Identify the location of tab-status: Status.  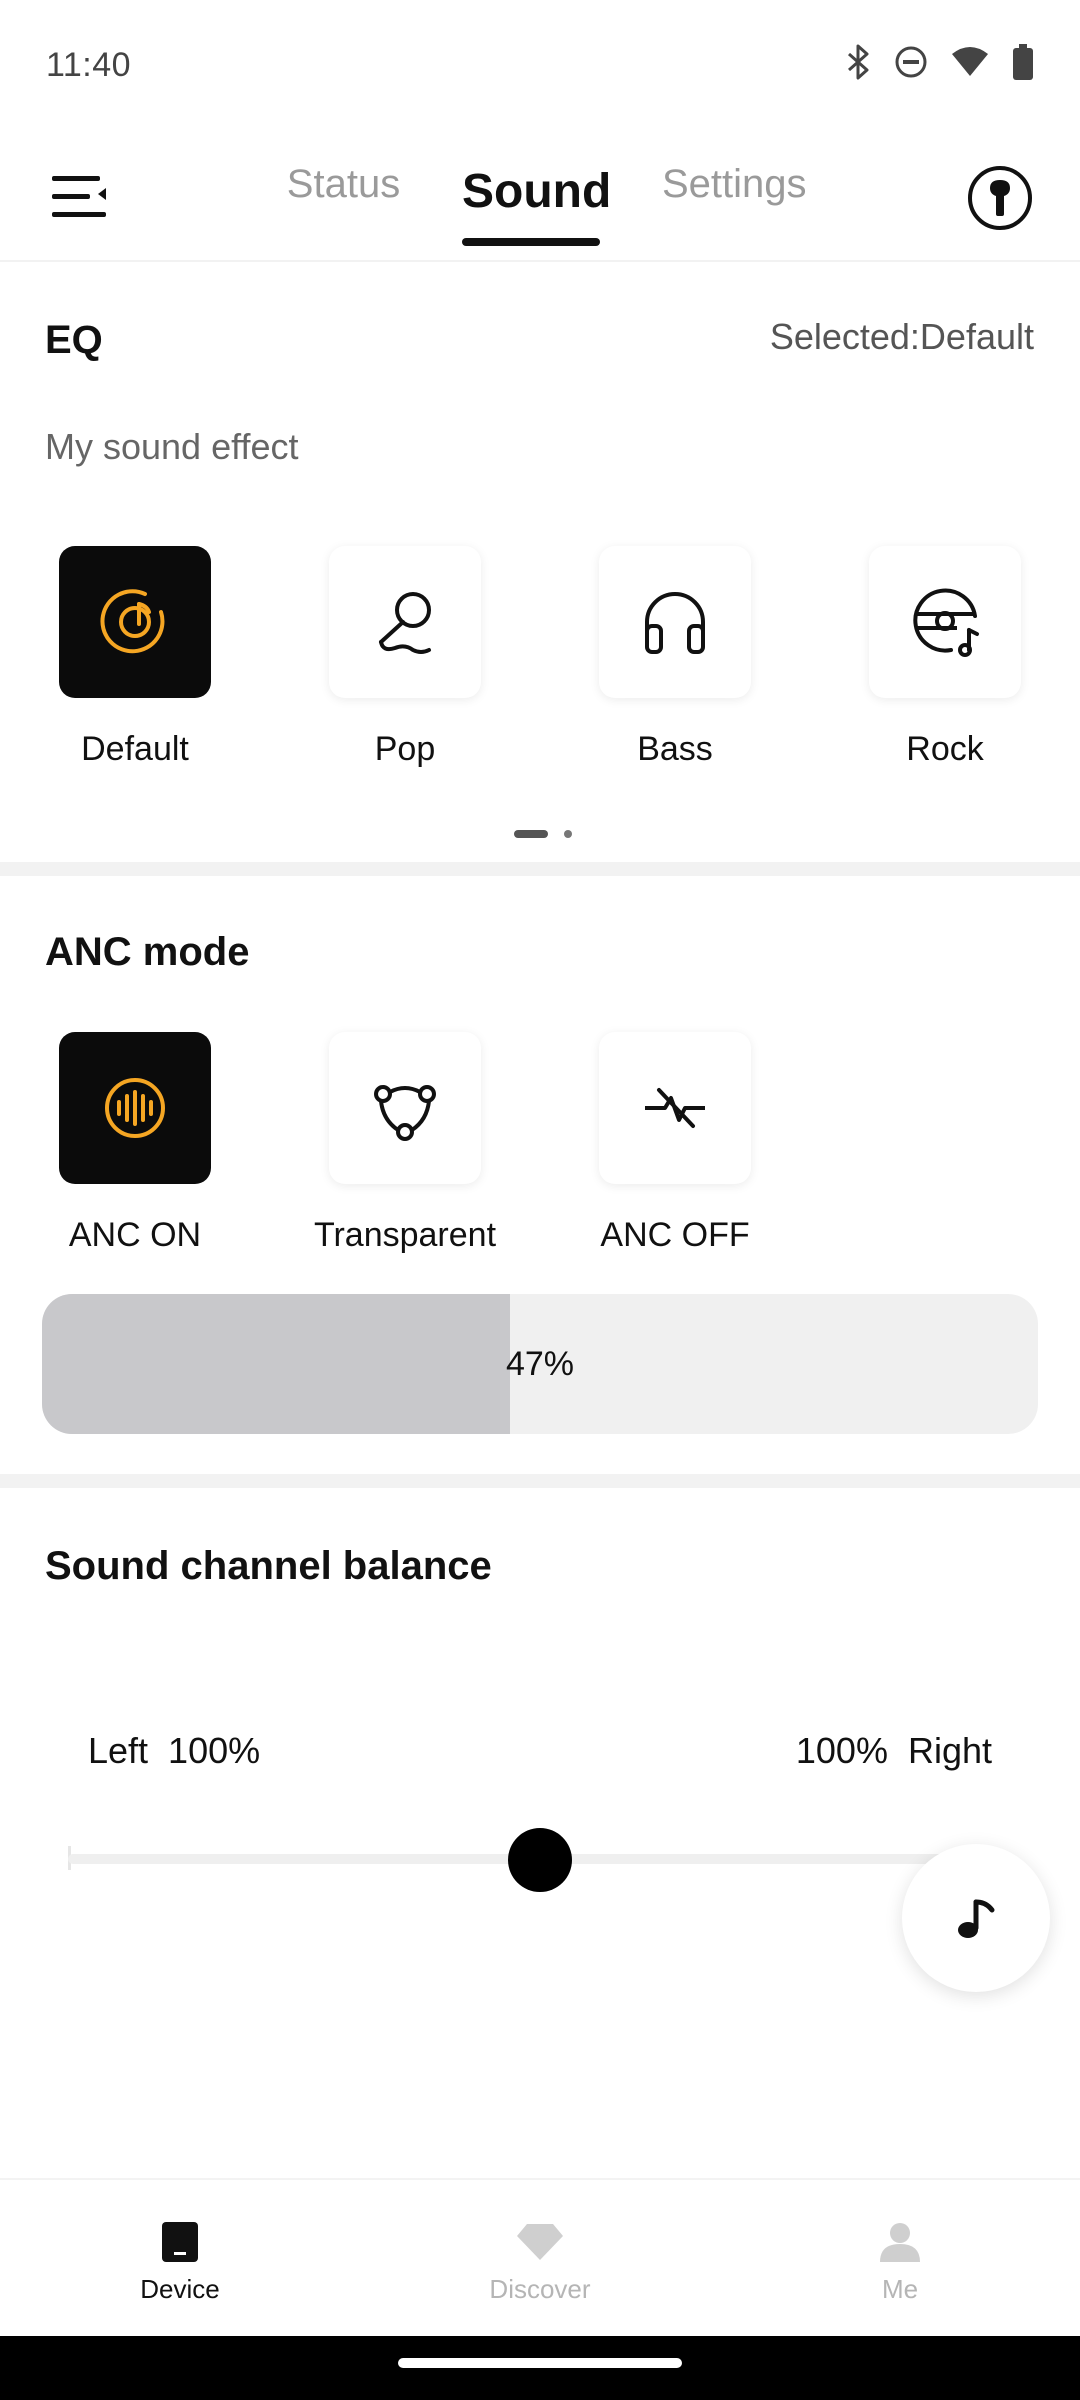
(343, 184).